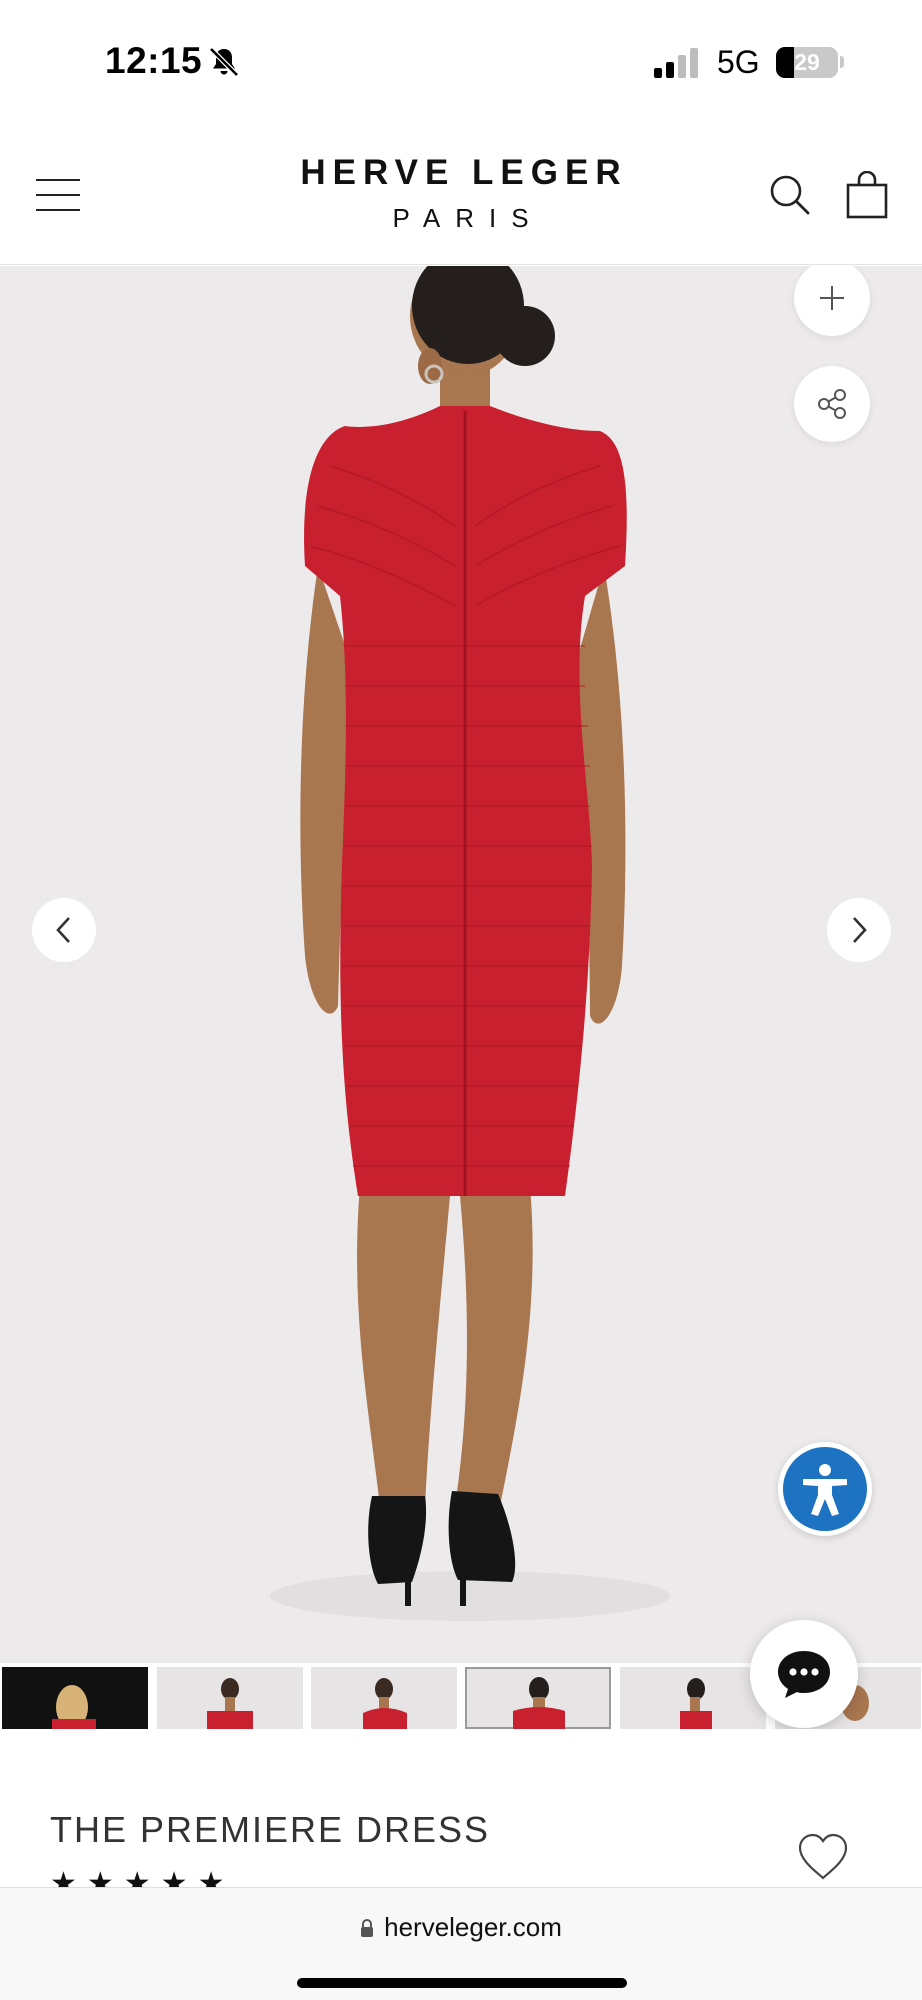  I want to click on status-bar: 12:15 5G 29, so click(461, 62).